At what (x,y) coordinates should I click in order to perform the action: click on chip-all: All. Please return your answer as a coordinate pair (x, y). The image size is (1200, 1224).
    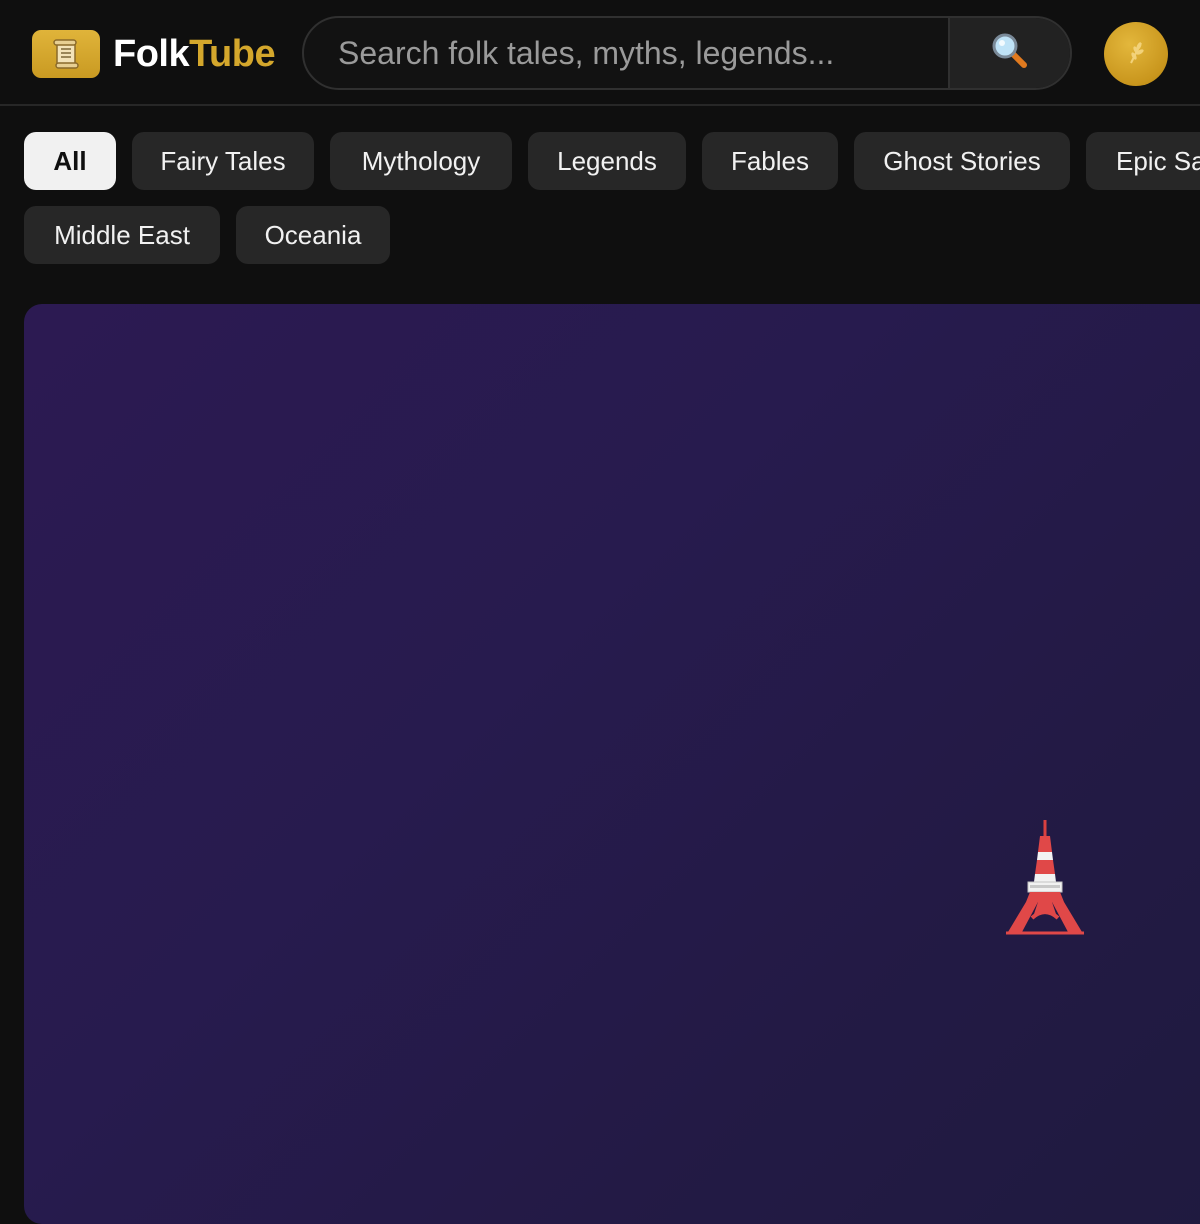
    Looking at the image, I should click on (70, 161).